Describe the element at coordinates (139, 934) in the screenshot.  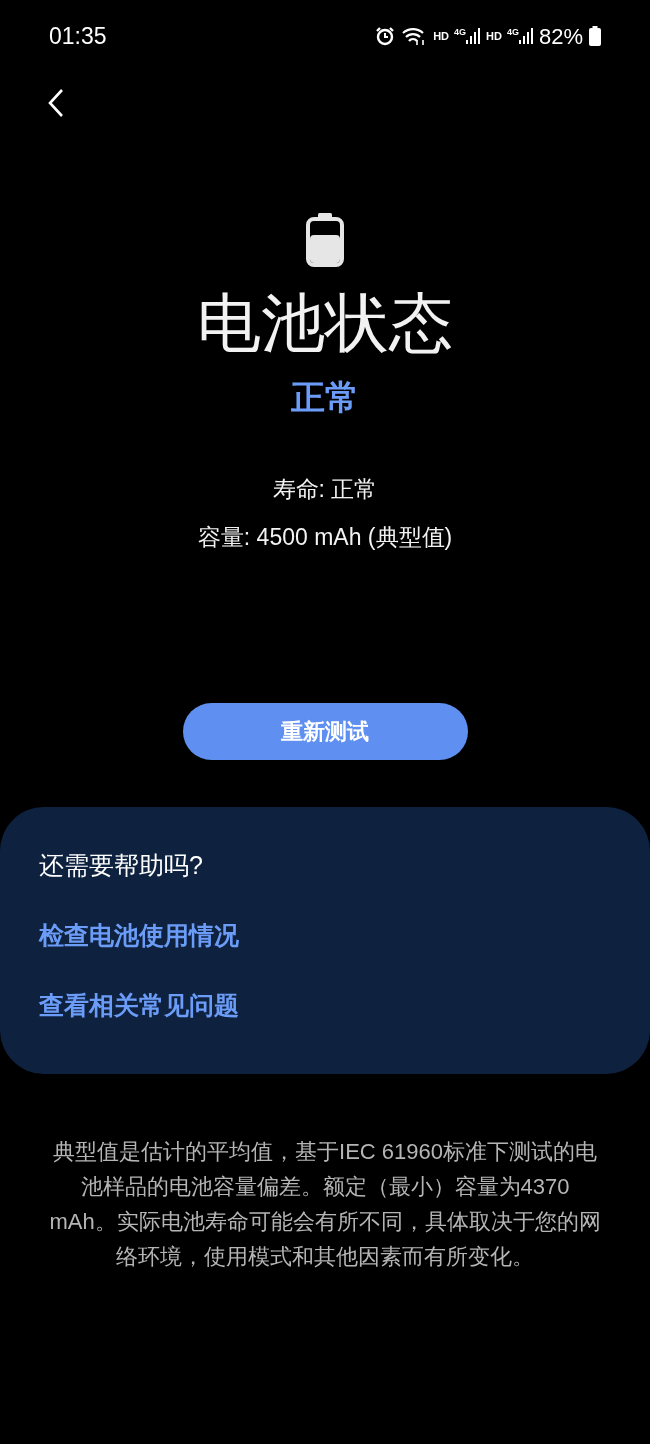
I see `help-link: 检查电池使用情况` at that location.